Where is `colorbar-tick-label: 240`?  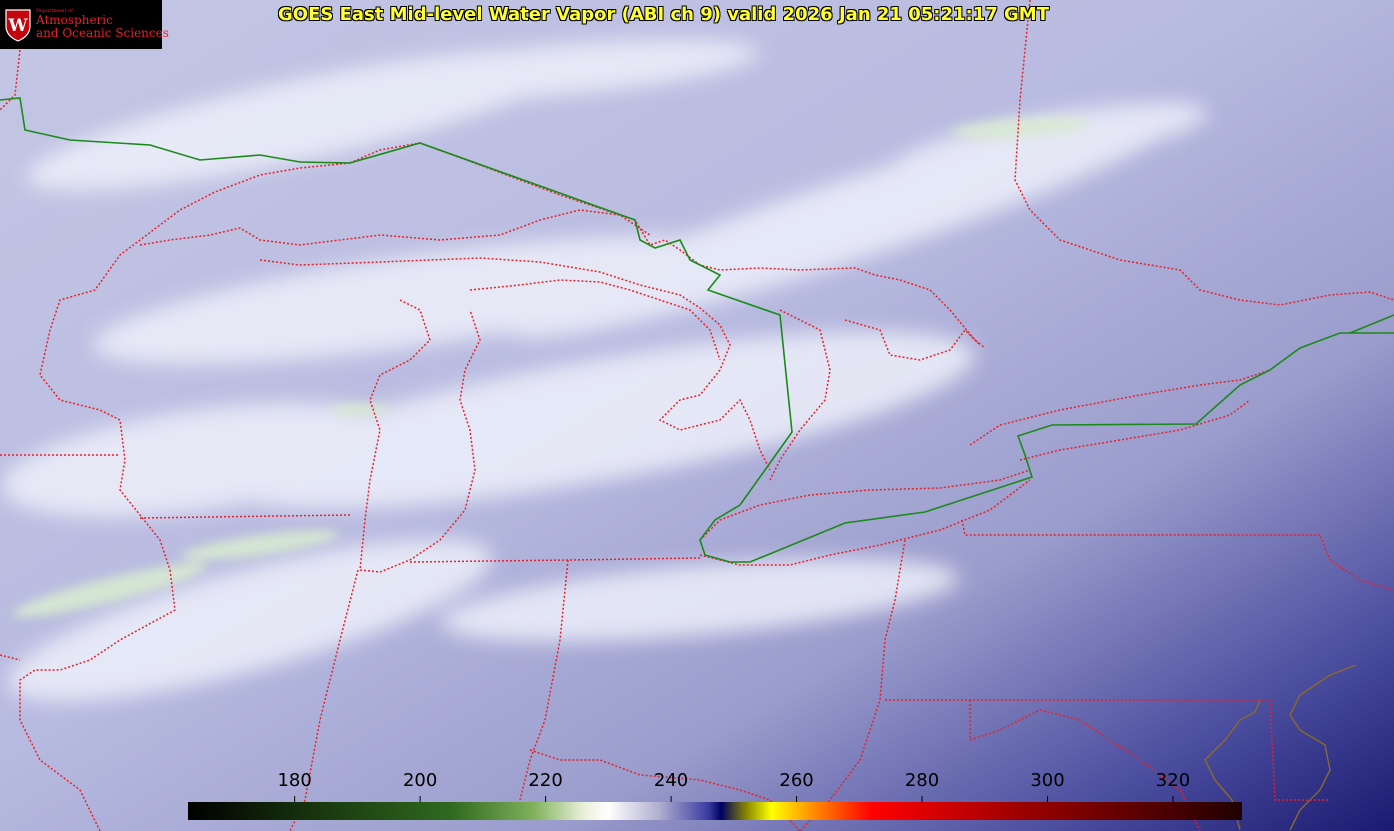
colorbar-tick-label: 240 is located at coordinates (671, 780).